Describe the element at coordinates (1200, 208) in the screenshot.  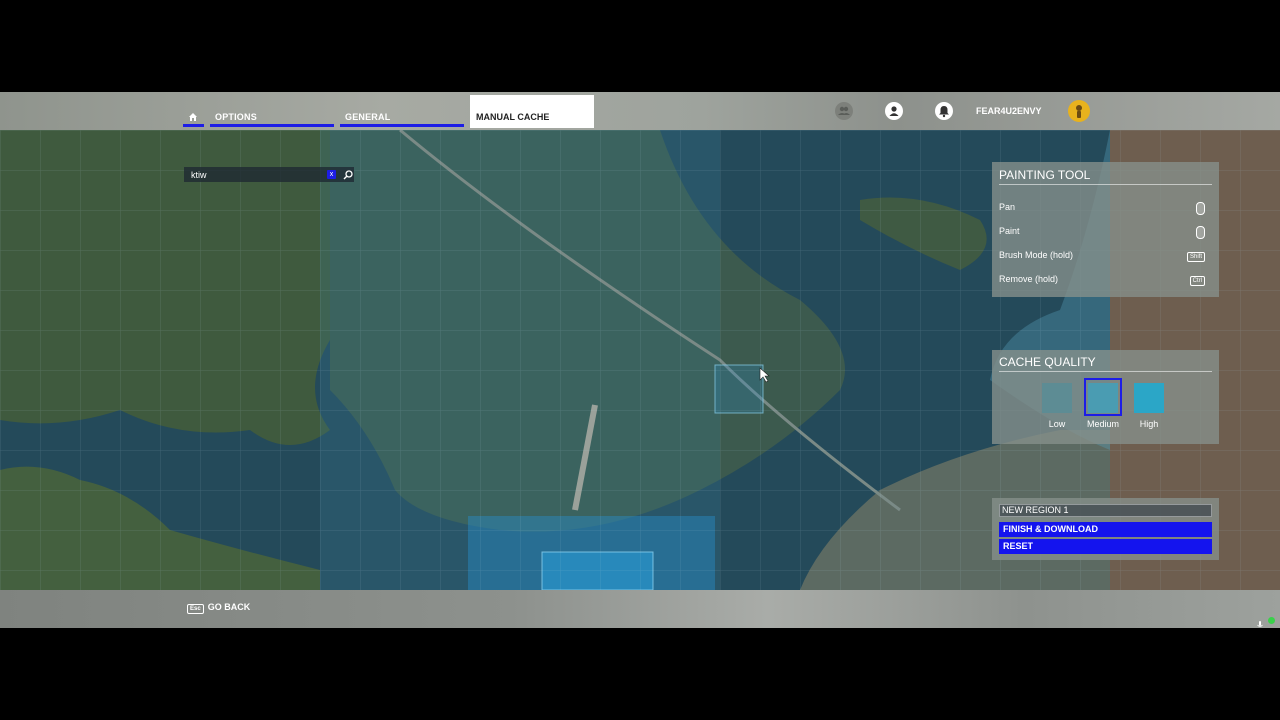
I see `mouse-left-icon` at that location.